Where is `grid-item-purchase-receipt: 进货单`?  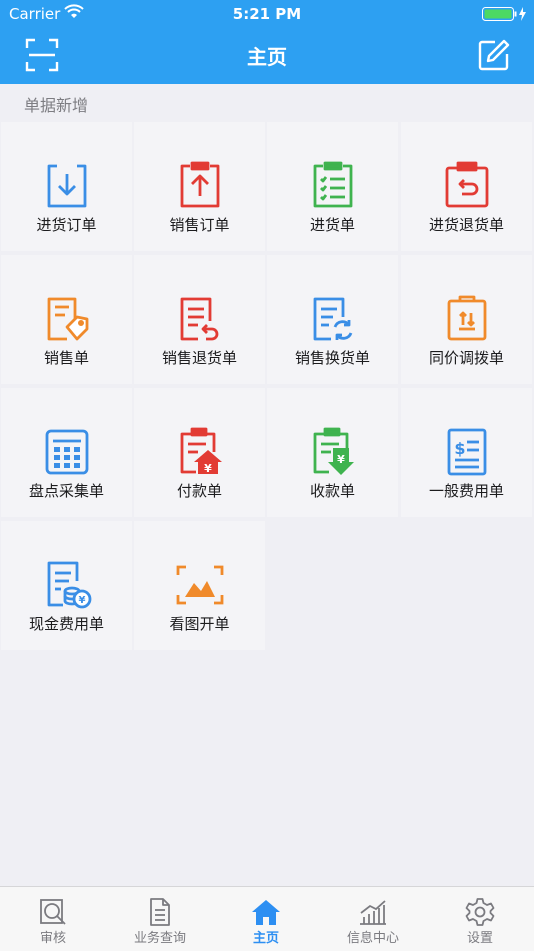 grid-item-purchase-receipt: 进货单 is located at coordinates (332, 186).